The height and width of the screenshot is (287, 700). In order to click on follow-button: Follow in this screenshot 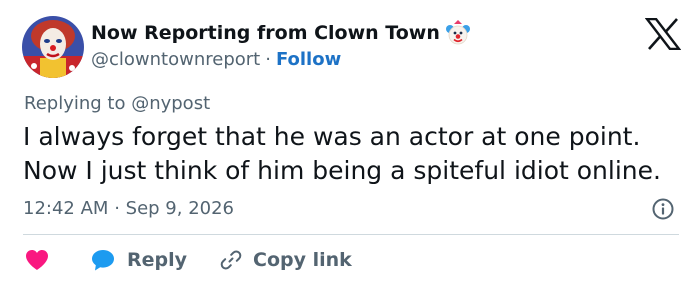, I will do `click(308, 59)`.